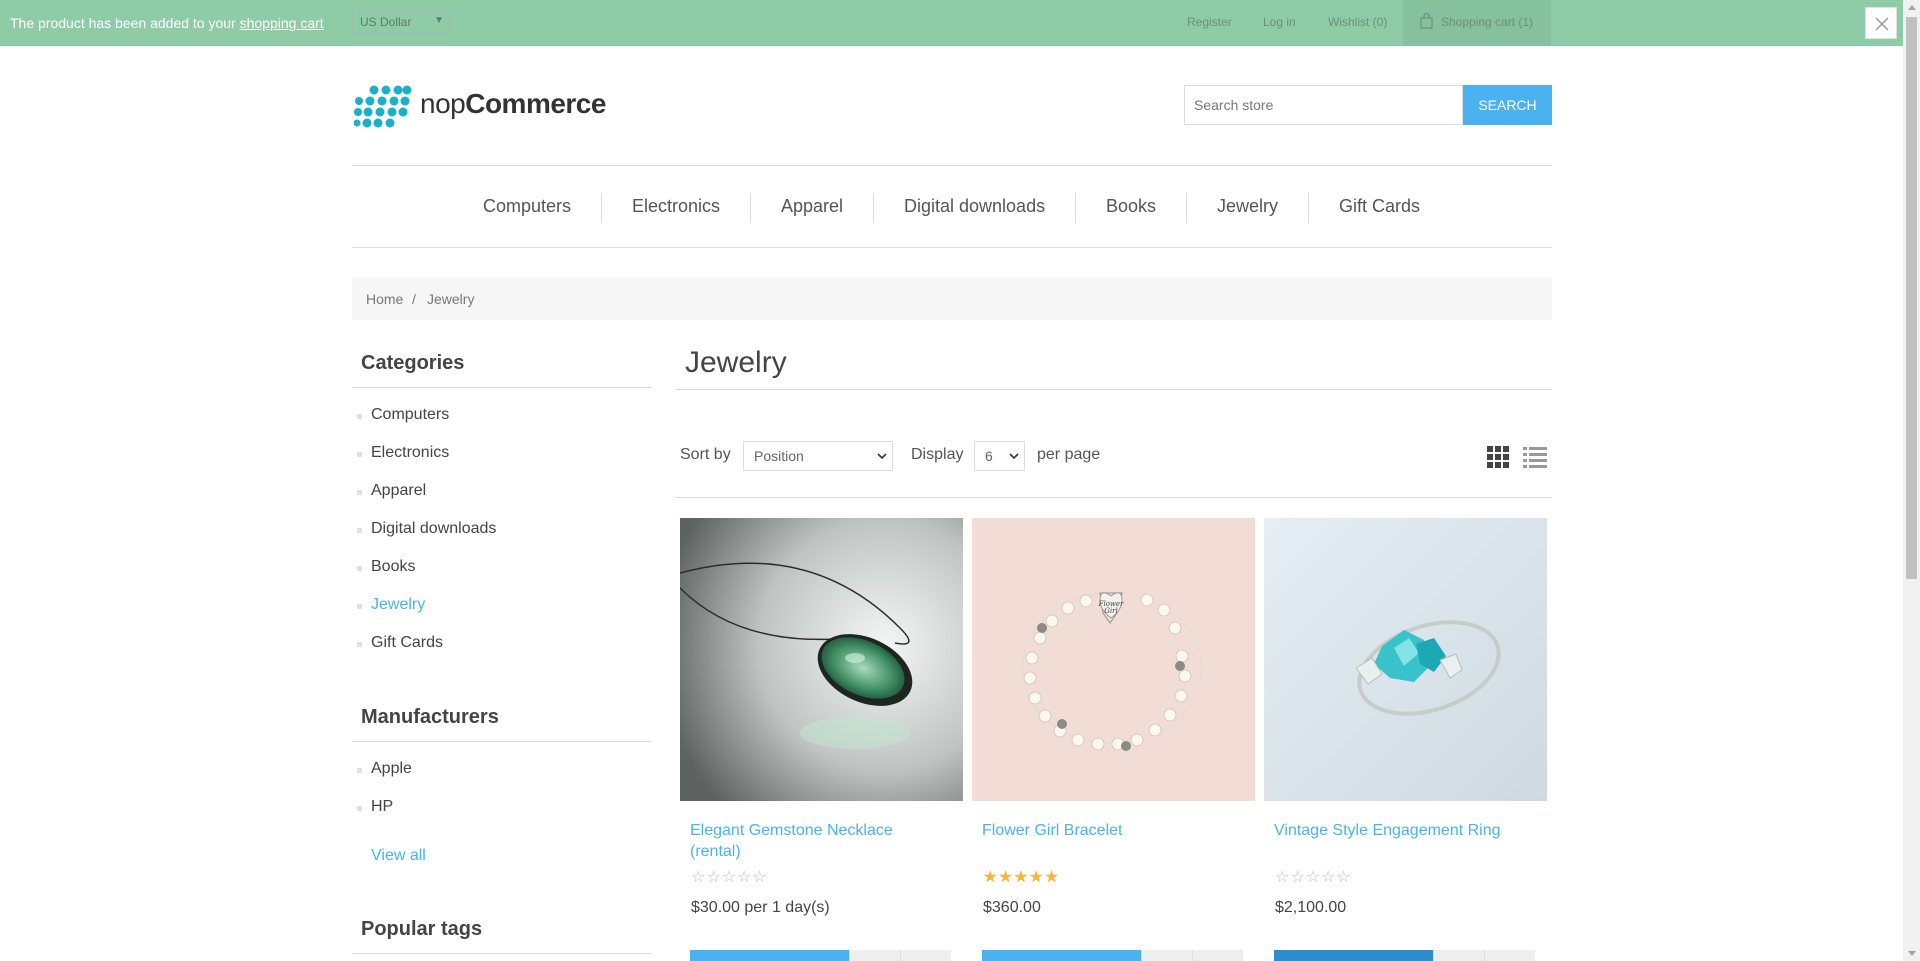 The height and width of the screenshot is (961, 1920). I want to click on page-scrollbar, so click(1911, 480).